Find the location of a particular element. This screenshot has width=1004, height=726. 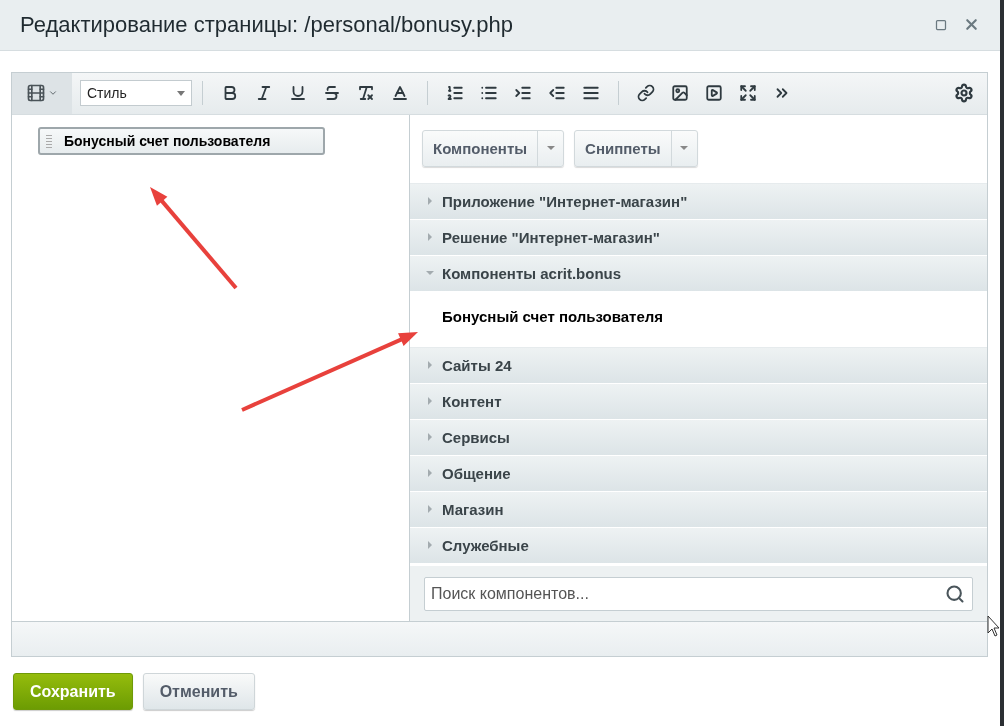

section-header: Решение "Интернет-магазин" is located at coordinates (698, 237).